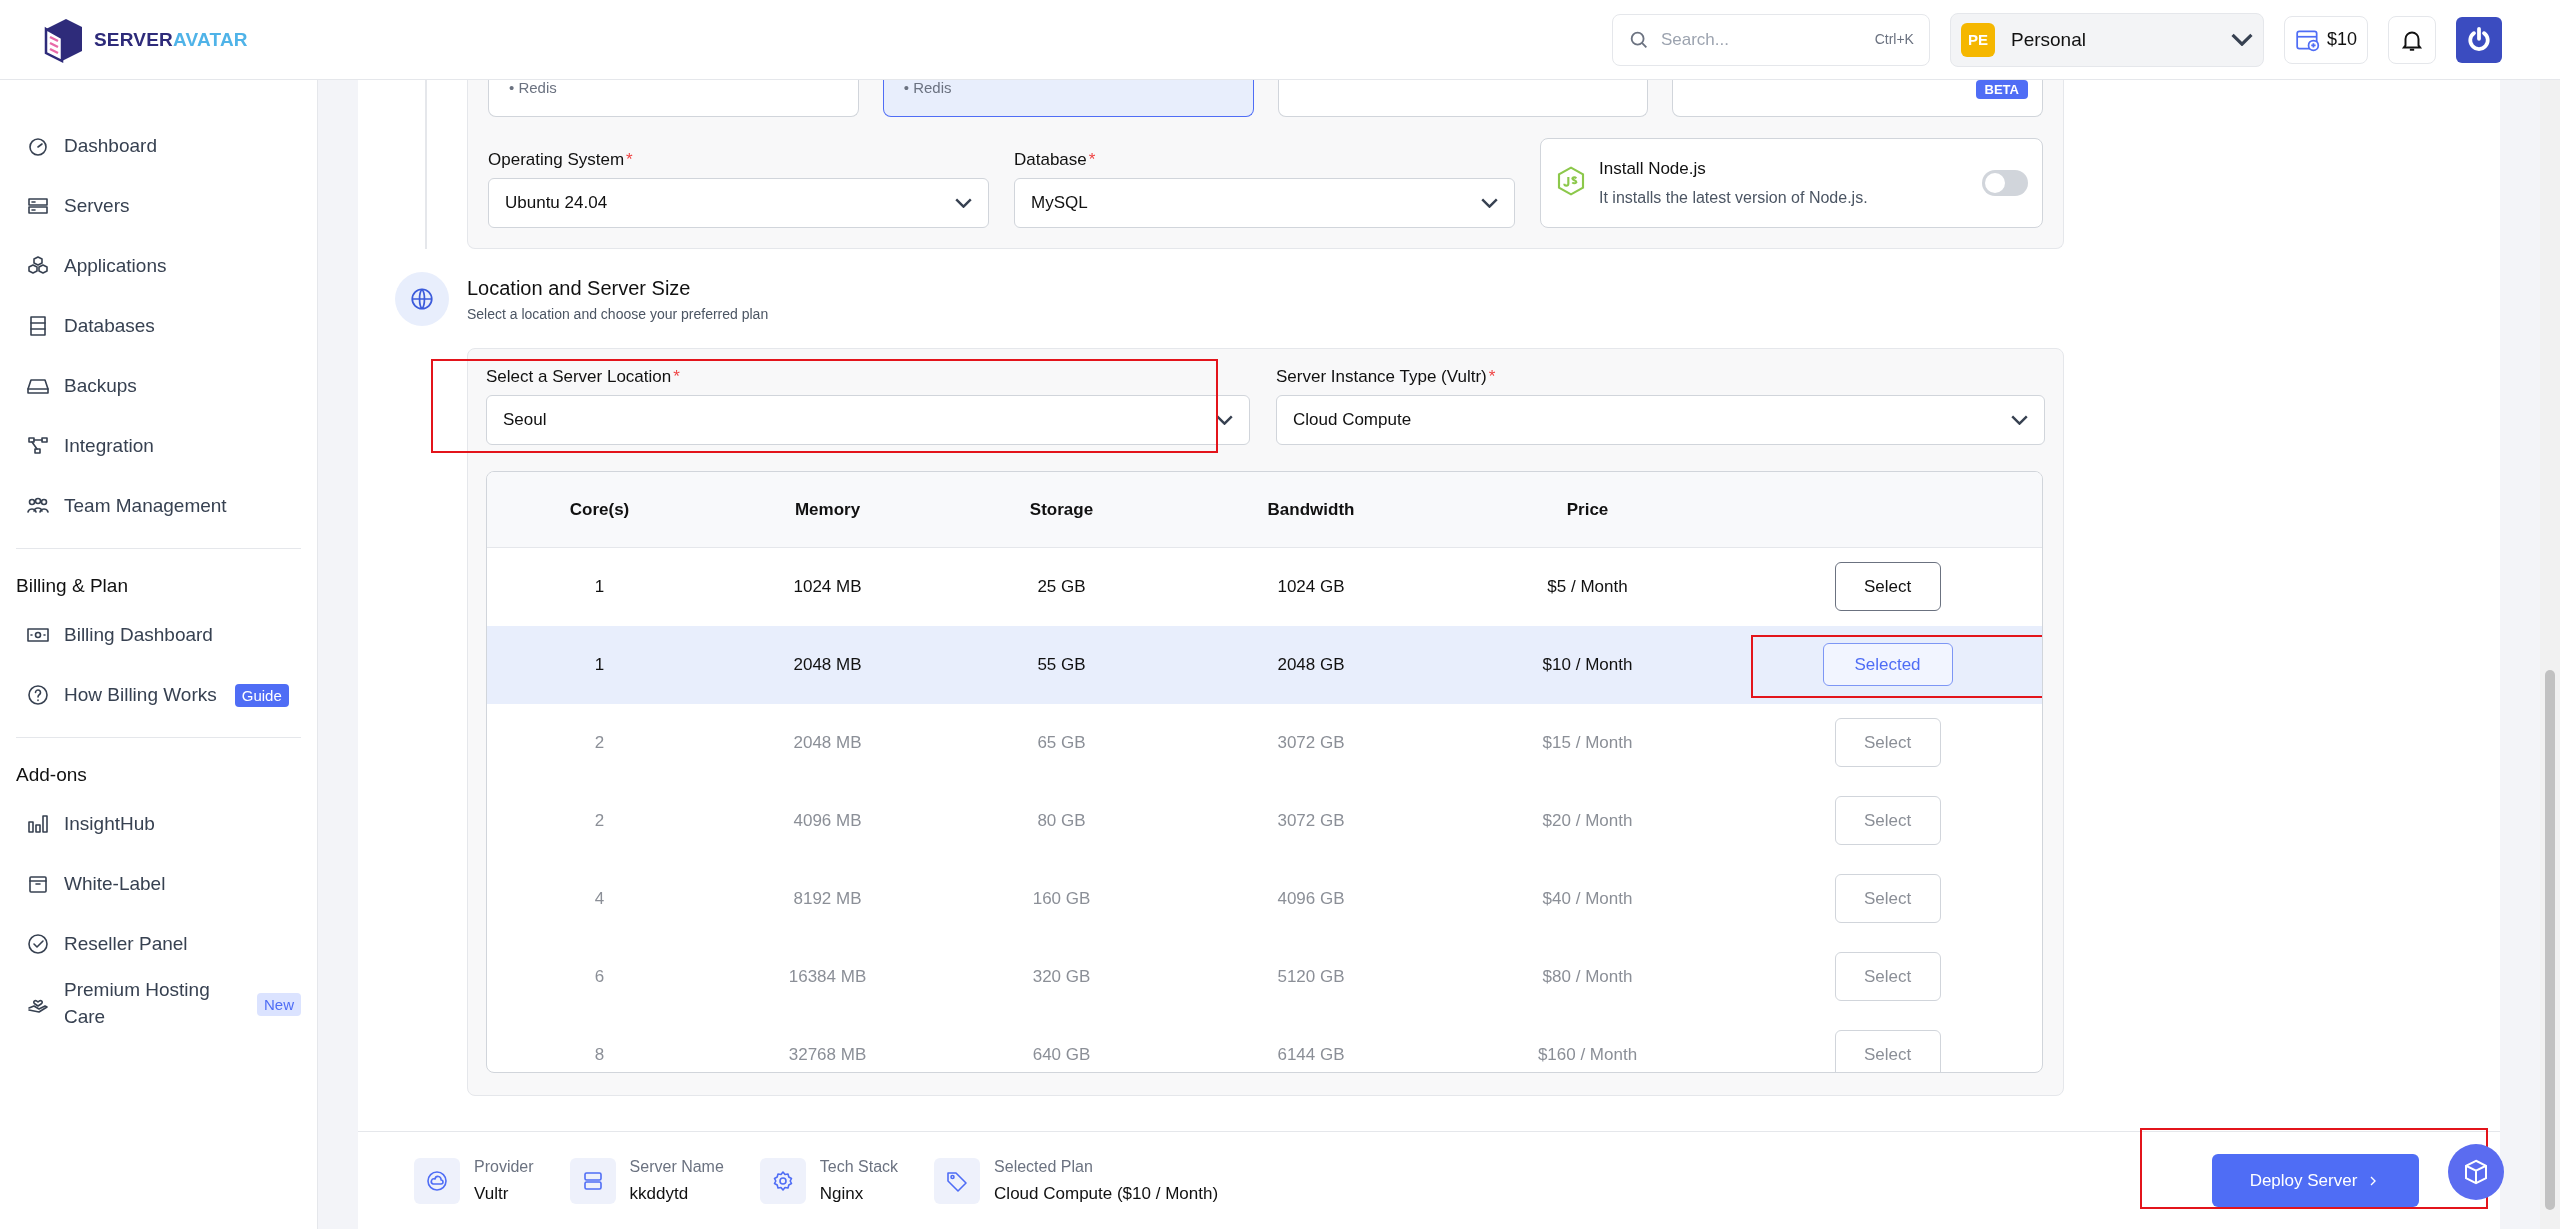 The height and width of the screenshot is (1229, 2560). I want to click on sidebar-badge: Guide, so click(261, 695).